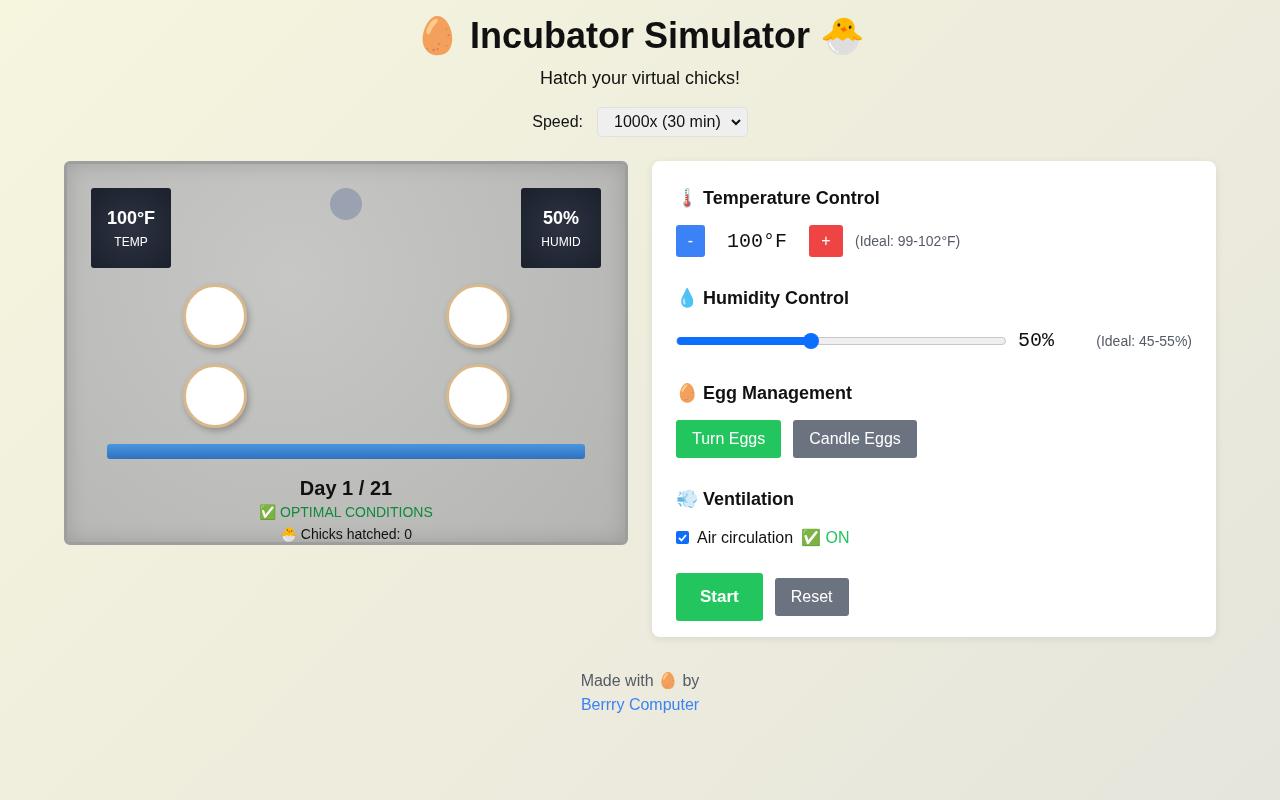 This screenshot has height=800, width=1280. I want to click on chevron-down-icon, so click(735, 122).